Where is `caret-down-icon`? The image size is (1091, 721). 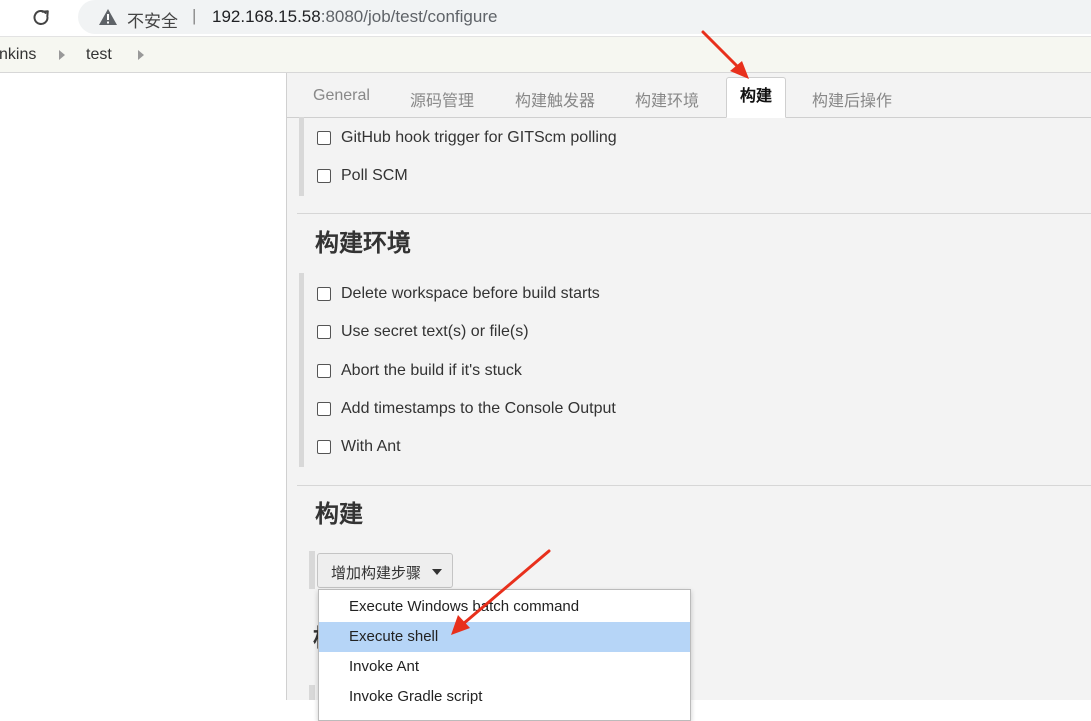 caret-down-icon is located at coordinates (437, 572).